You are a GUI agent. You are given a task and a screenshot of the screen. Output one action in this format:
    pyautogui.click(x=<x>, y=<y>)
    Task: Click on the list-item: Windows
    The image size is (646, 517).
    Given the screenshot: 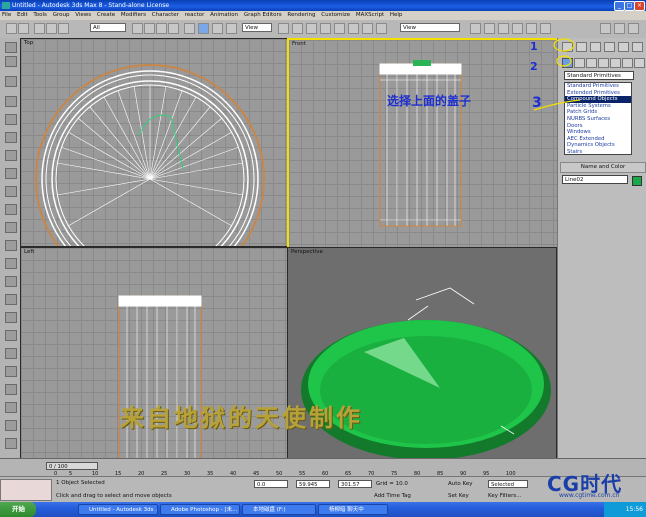 What is the action you would take?
    pyautogui.click(x=598, y=132)
    